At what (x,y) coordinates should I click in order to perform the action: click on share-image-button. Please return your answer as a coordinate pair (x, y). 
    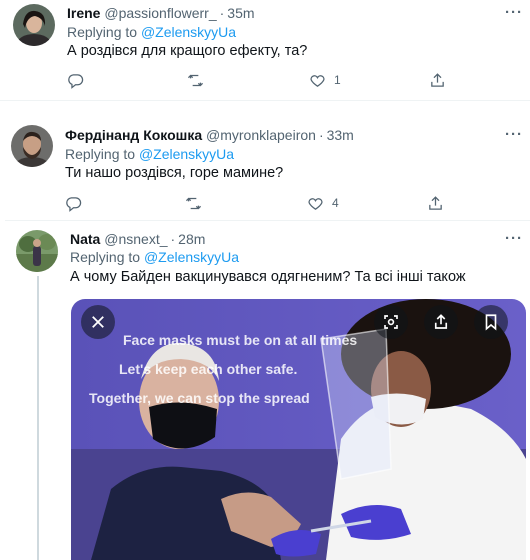
    Looking at the image, I should click on (441, 322).